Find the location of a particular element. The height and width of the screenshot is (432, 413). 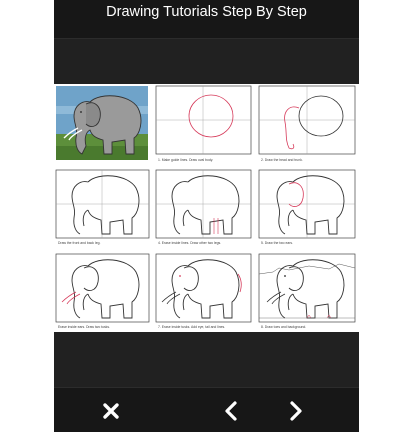

step-caption: 1. Make guide lines. Draw oval body. is located at coordinates (185, 160).